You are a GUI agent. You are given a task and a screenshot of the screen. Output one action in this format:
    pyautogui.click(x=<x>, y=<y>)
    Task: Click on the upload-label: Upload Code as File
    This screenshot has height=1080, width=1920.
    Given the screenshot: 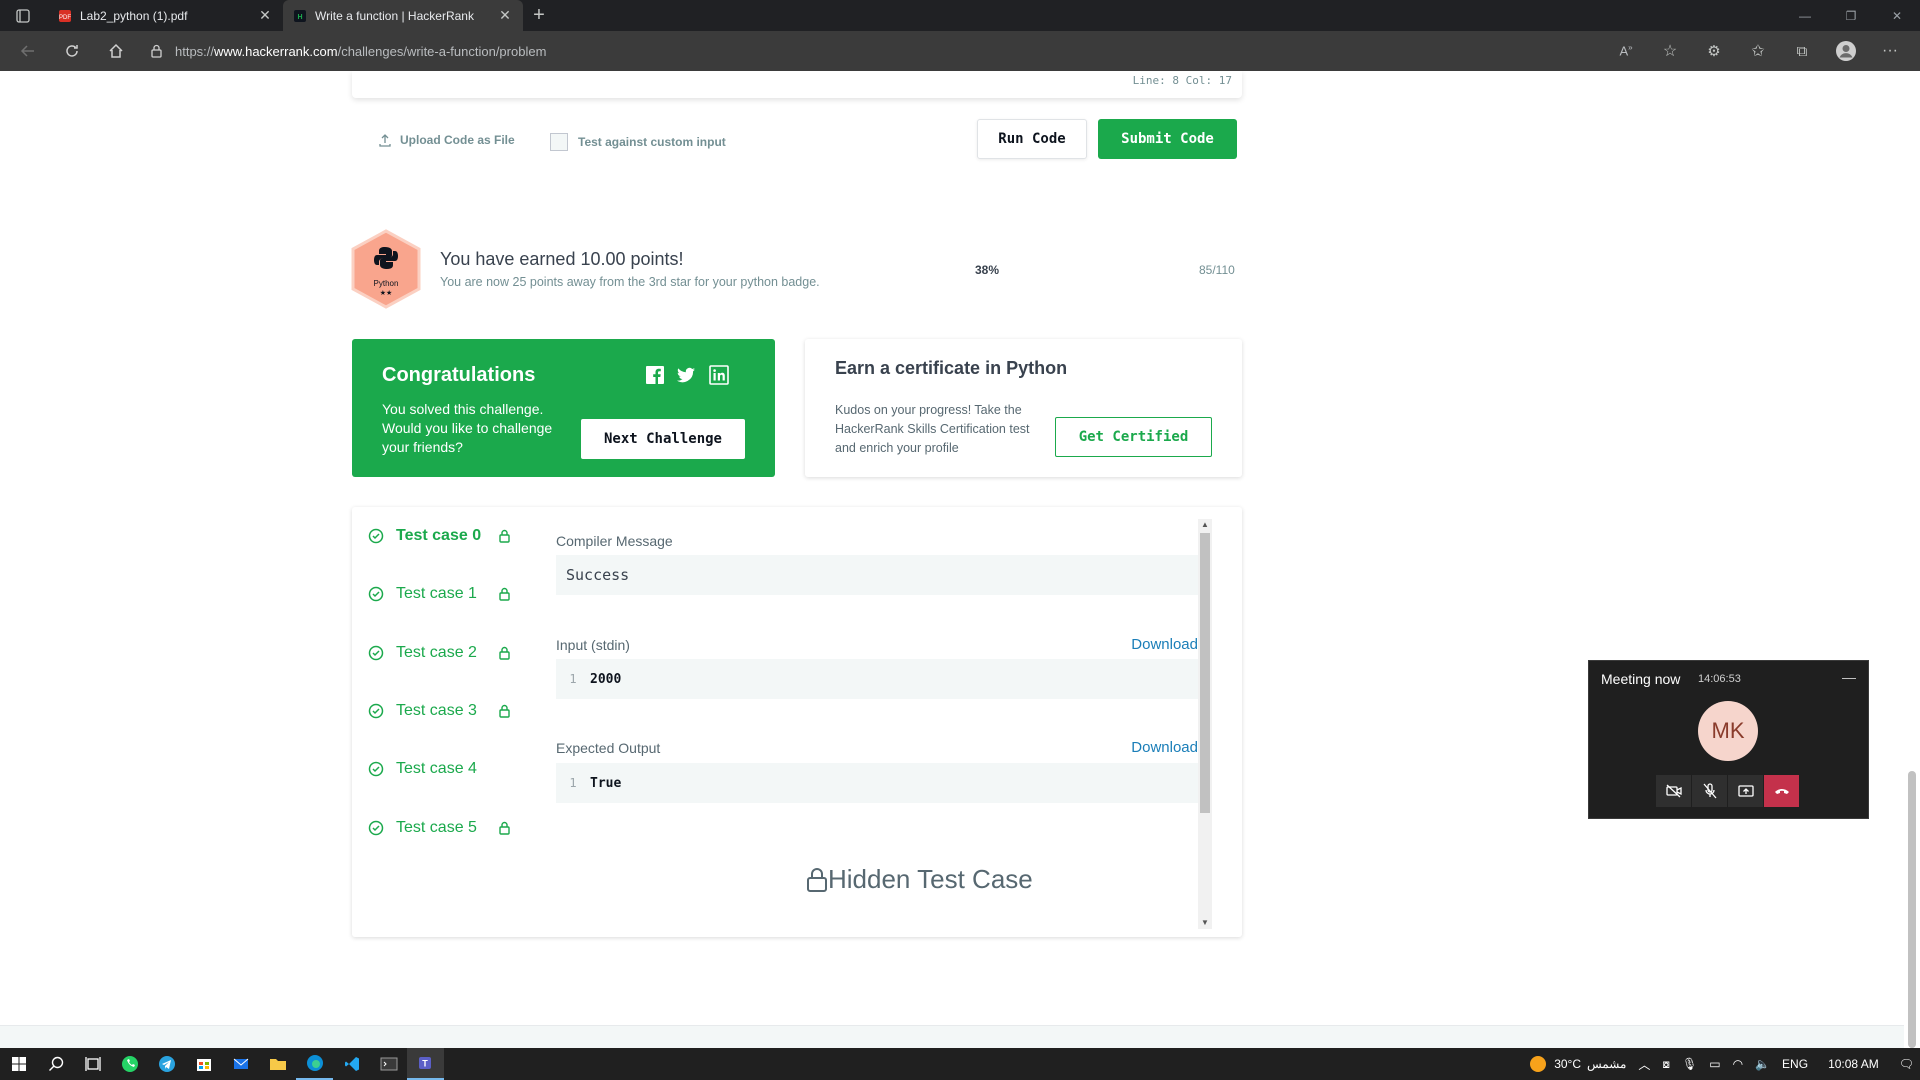 What is the action you would take?
    pyautogui.click(x=457, y=140)
    